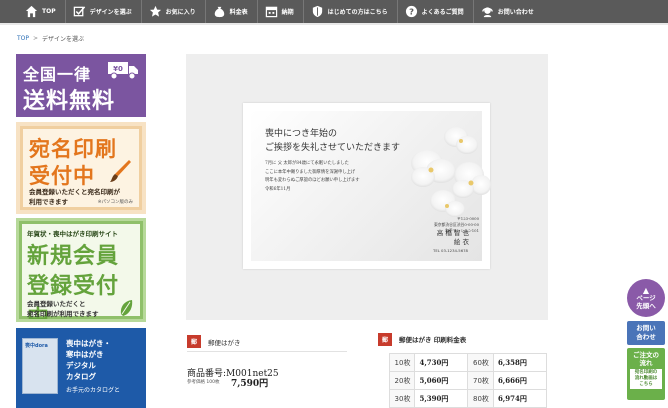  Describe the element at coordinates (487, 11) in the screenshot. I see `headset-icon` at that location.